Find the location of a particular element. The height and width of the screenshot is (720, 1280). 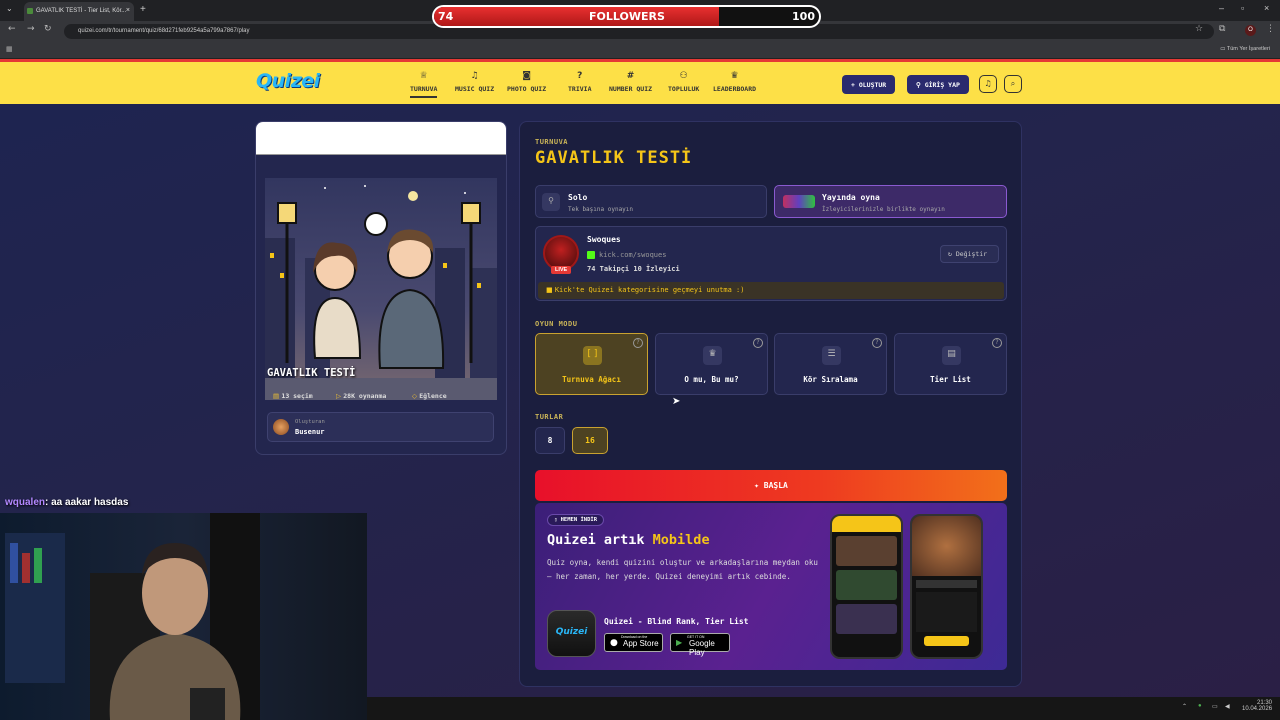

app-store-button: ● Download on the App Store is located at coordinates (633, 642).